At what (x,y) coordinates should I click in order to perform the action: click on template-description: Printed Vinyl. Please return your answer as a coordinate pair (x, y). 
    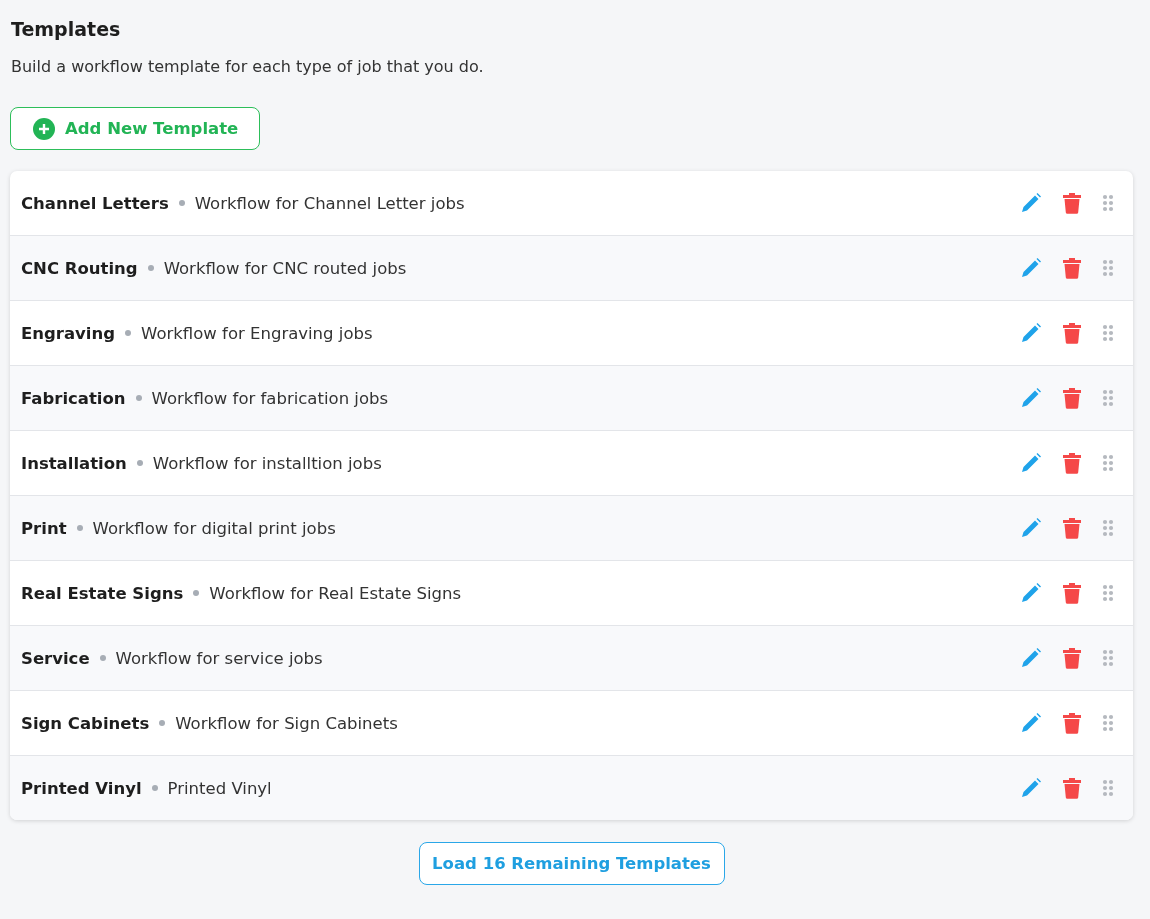
    Looking at the image, I should click on (220, 788).